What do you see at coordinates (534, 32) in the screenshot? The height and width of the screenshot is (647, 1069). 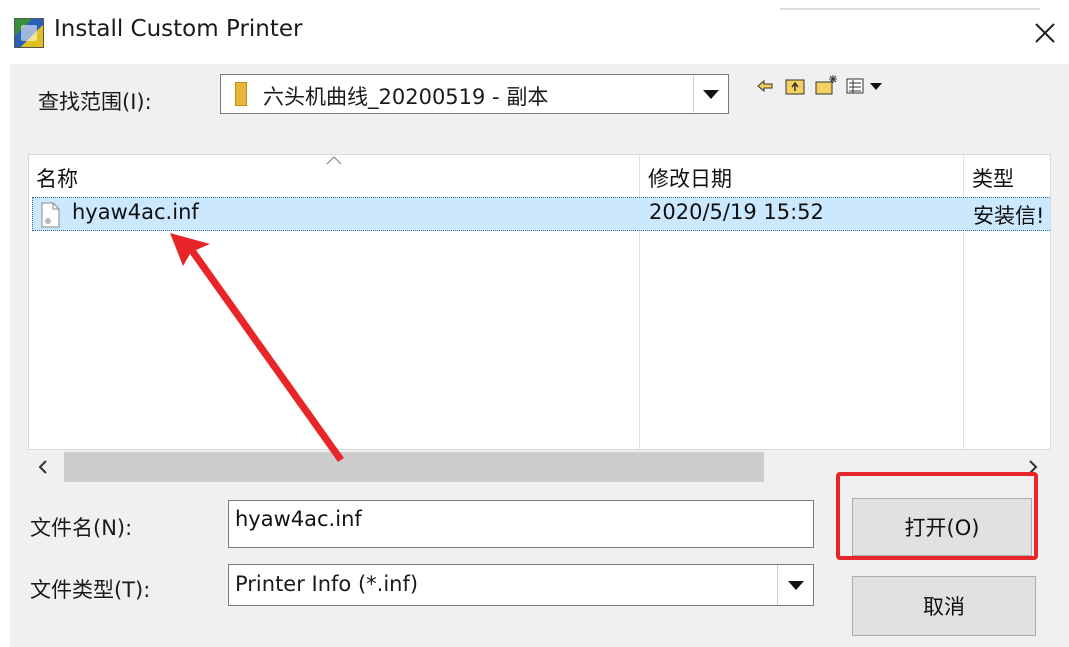 I see `title-bar: Install Custom Printer` at bounding box center [534, 32].